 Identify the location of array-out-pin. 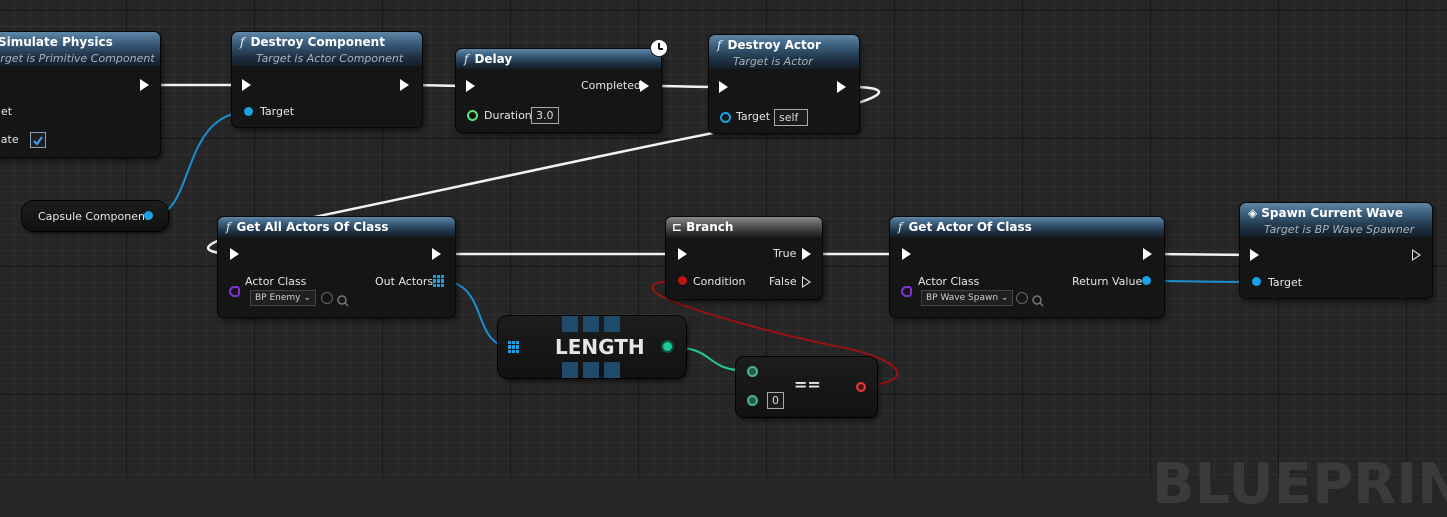
(439, 281).